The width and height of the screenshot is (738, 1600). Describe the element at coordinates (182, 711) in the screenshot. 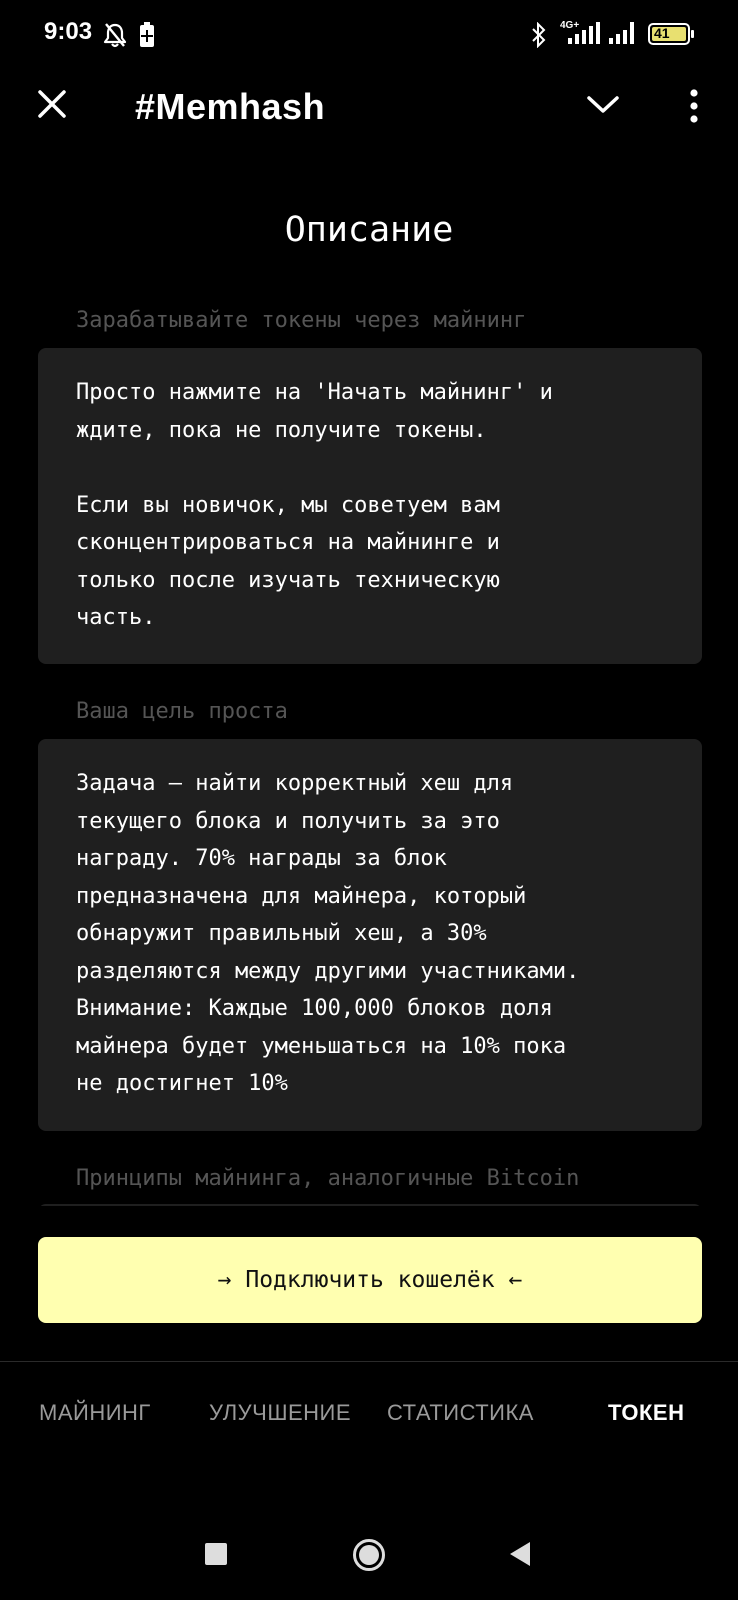

I see `section-label: Ваша цель проста` at that location.